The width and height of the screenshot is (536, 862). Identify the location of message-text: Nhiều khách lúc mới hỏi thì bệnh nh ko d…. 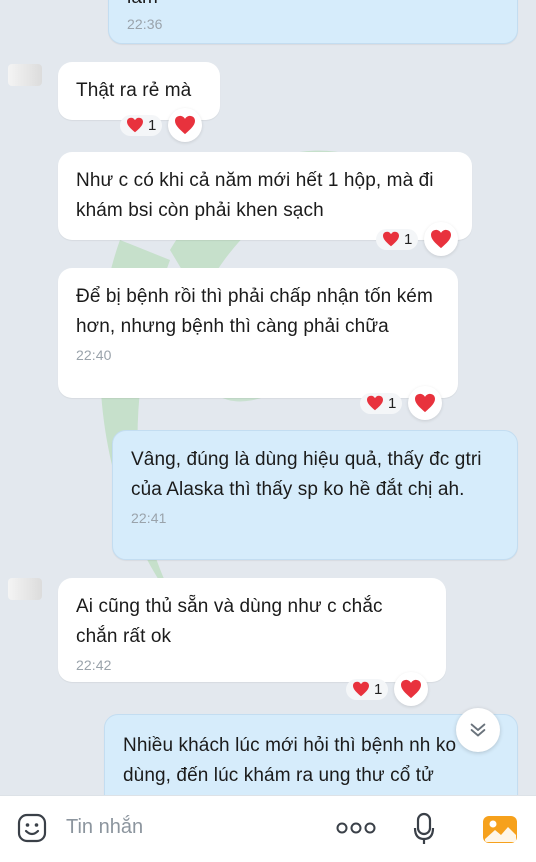
(290, 760).